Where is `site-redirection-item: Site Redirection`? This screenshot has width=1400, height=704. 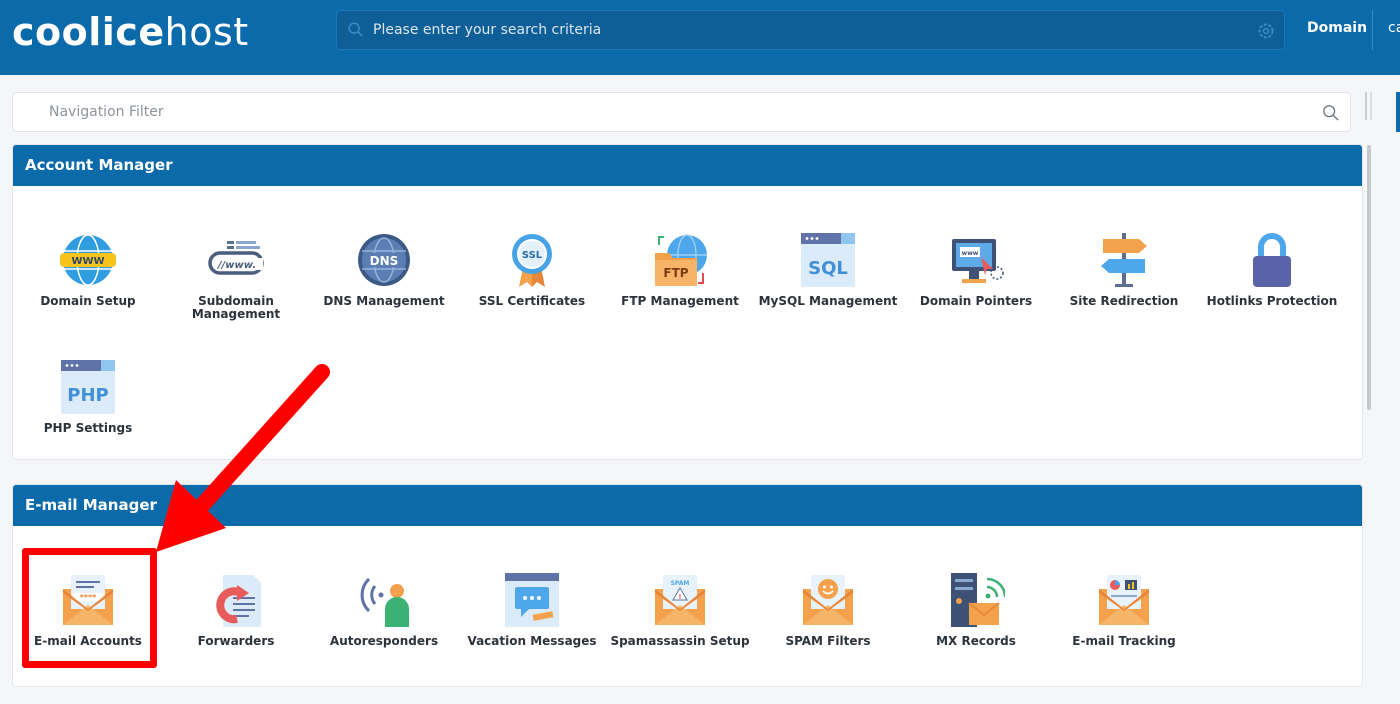 site-redirection-item: Site Redirection is located at coordinates (1124, 269).